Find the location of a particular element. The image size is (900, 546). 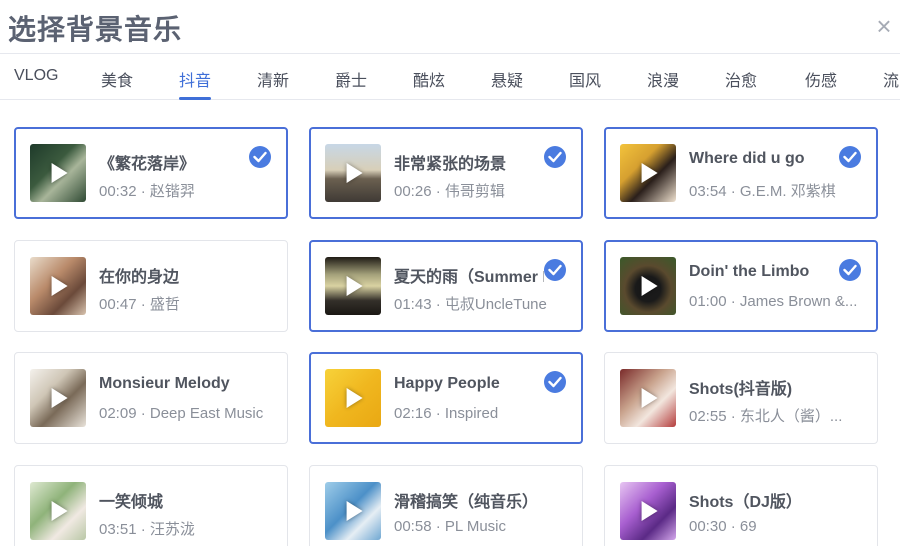

track-name: Shots（DJ版） is located at coordinates (745, 502).